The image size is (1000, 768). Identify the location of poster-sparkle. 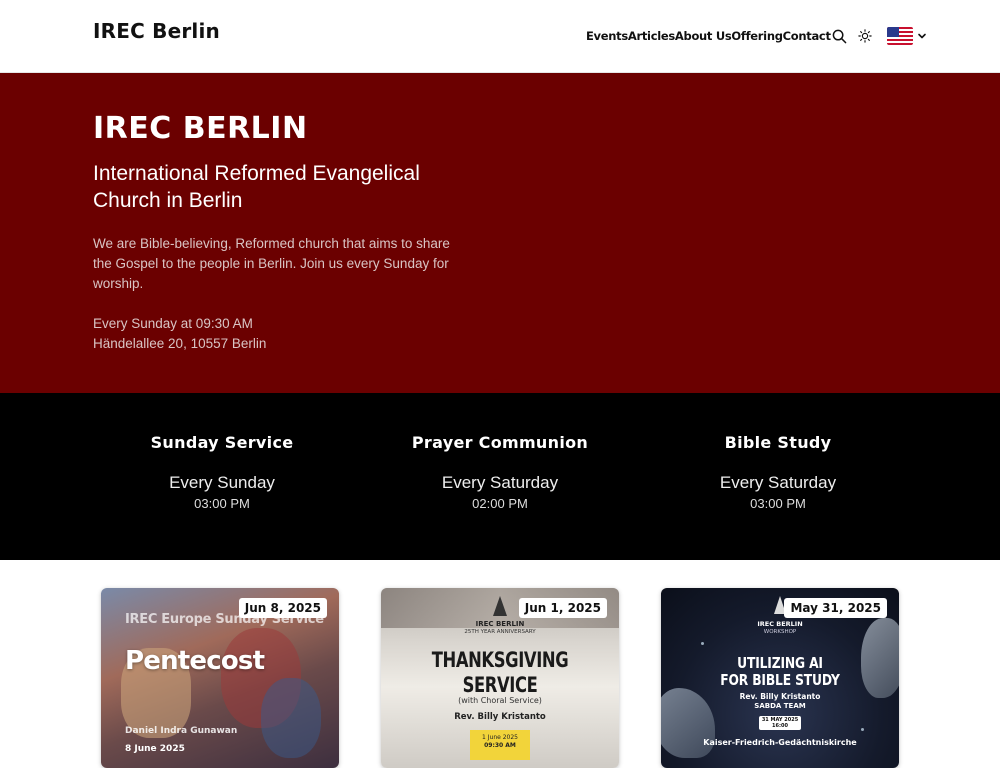
(702, 643).